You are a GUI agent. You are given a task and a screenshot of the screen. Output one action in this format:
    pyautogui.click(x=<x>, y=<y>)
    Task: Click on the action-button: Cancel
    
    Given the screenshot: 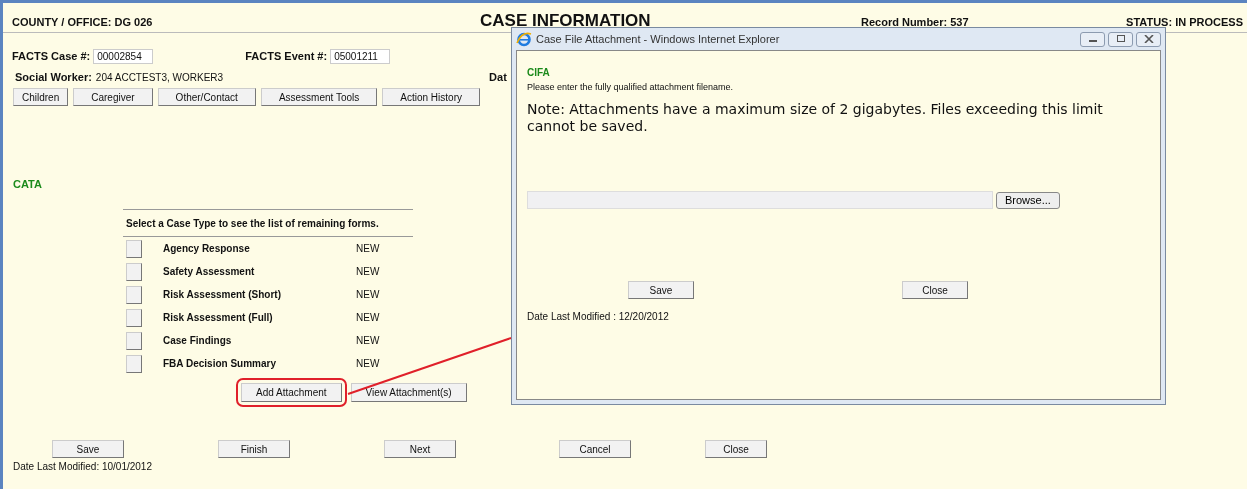 What is the action you would take?
    pyautogui.click(x=595, y=449)
    